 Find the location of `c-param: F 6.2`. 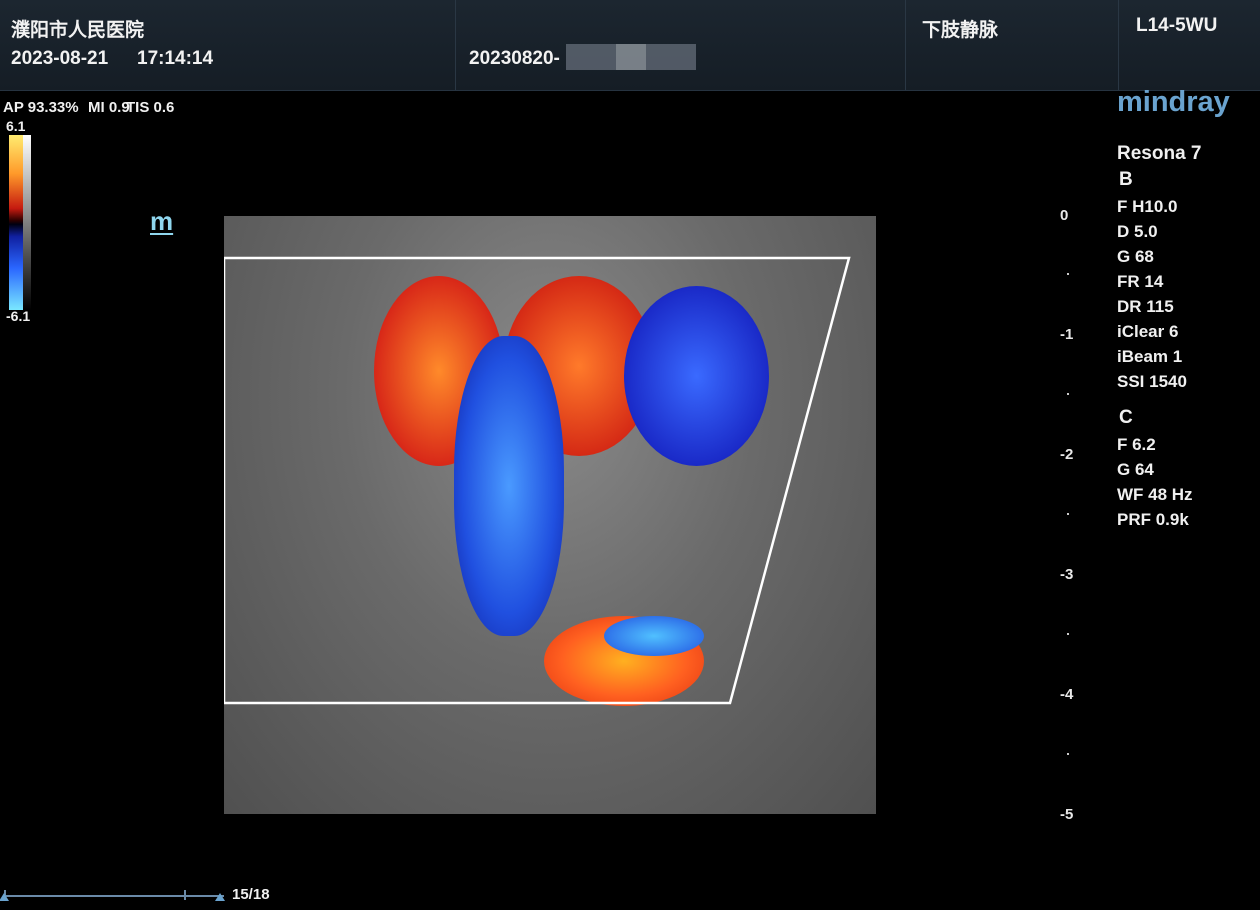

c-param: F 6.2 is located at coordinates (1136, 444).